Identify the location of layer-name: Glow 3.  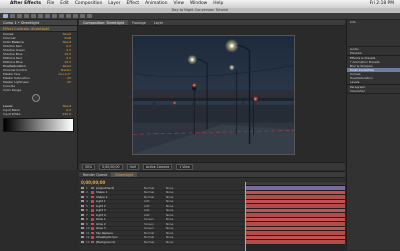
(120, 228).